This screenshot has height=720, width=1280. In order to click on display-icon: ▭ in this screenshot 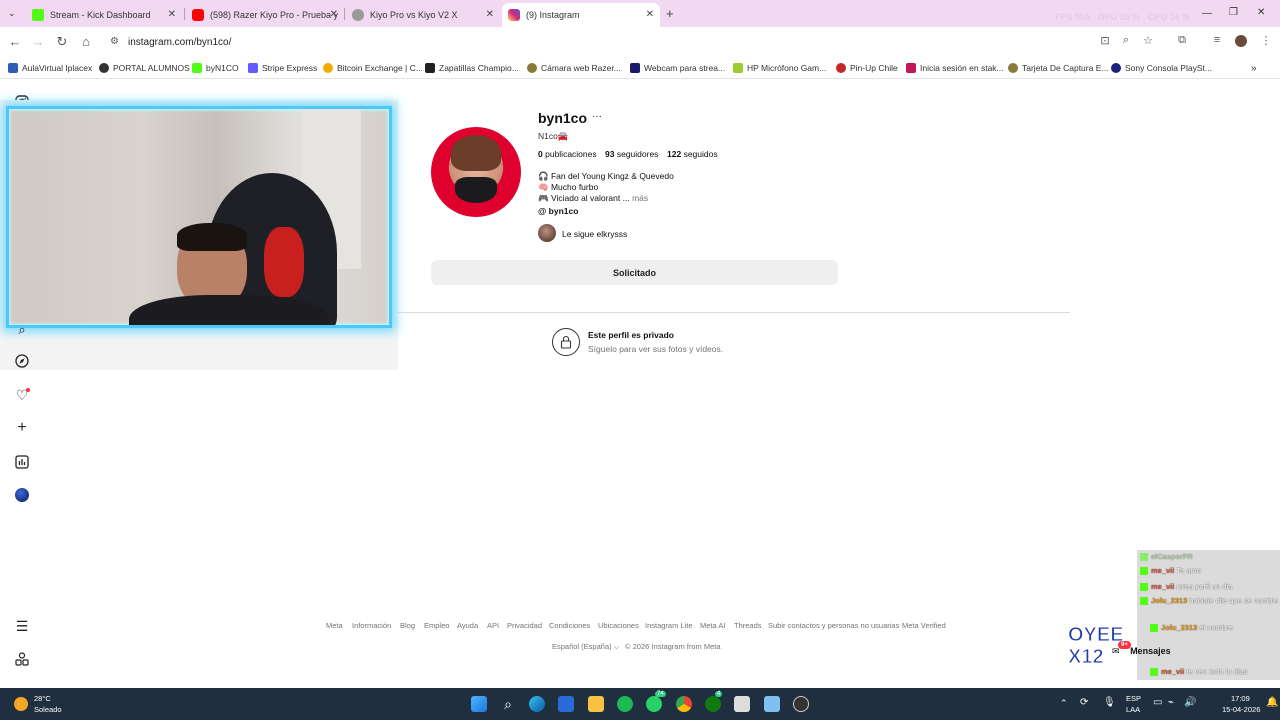, I will do `click(1157, 702)`.